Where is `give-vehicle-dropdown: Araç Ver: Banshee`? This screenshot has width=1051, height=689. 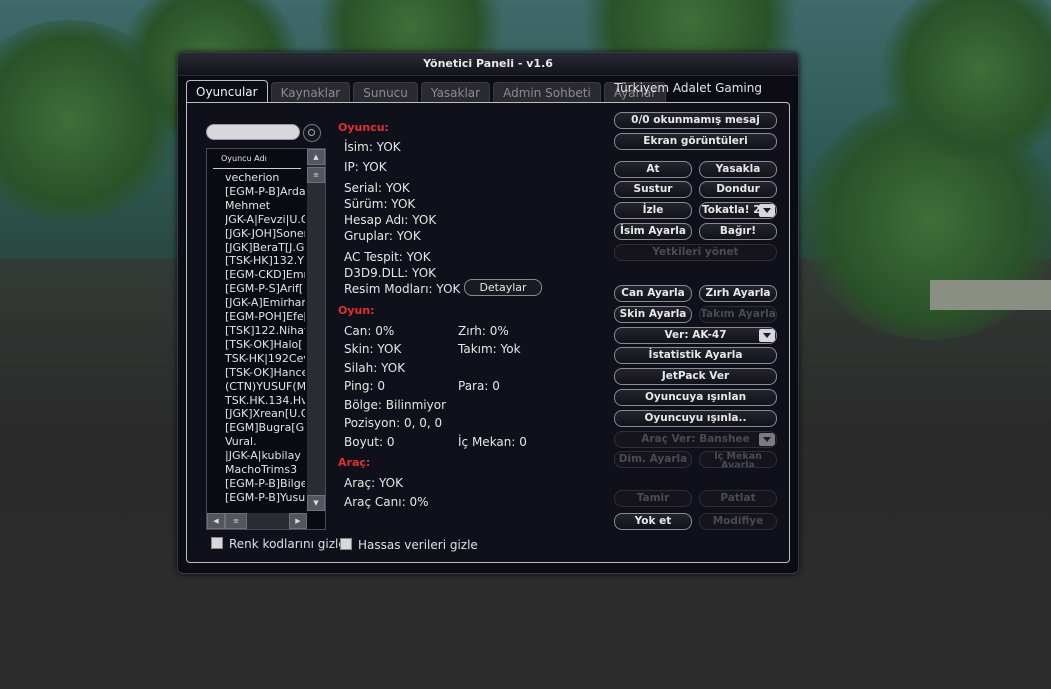
give-vehicle-dropdown: Araç Ver: Banshee is located at coordinates (695, 439).